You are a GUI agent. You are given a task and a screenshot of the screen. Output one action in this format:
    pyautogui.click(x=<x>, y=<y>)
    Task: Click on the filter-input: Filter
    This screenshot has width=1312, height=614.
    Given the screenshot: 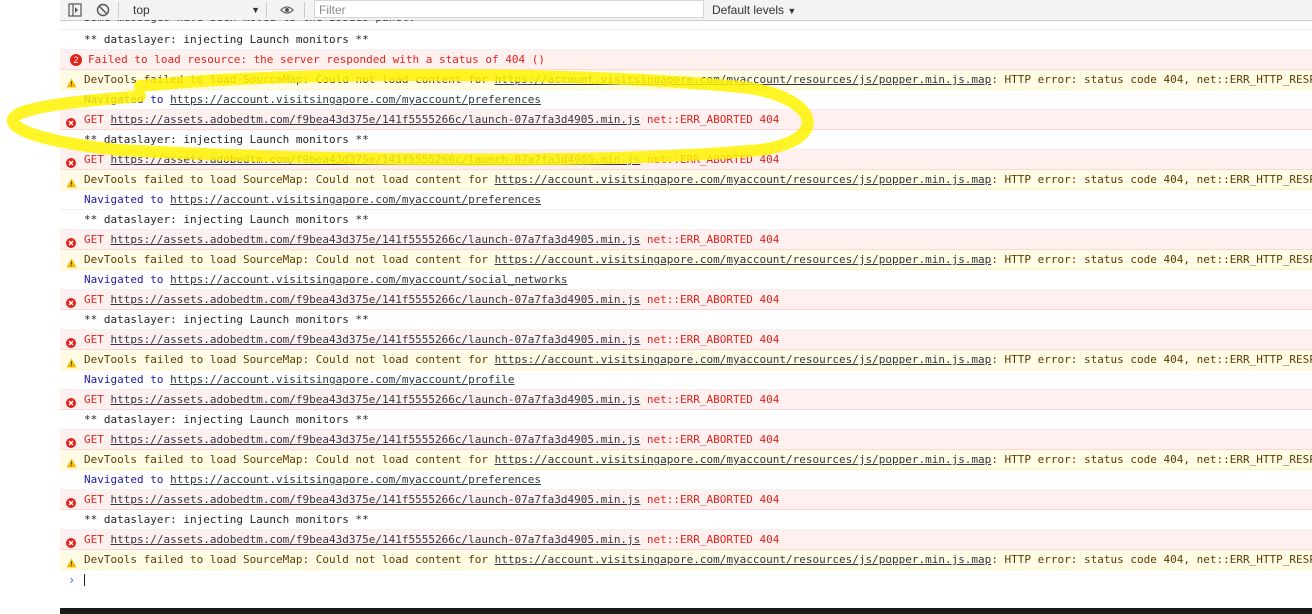 What is the action you would take?
    pyautogui.click(x=509, y=9)
    